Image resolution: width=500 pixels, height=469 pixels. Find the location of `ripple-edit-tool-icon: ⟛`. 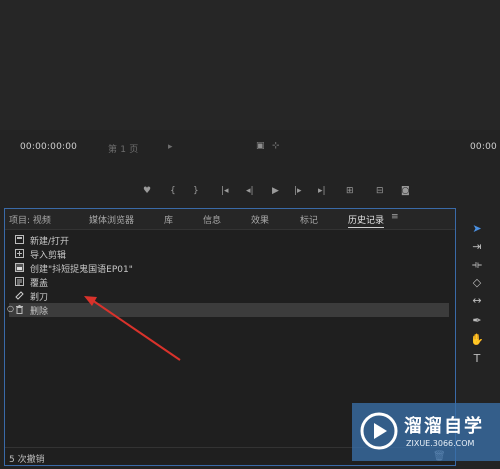

ripple-edit-tool-icon: ⟛ is located at coordinates (477, 266).